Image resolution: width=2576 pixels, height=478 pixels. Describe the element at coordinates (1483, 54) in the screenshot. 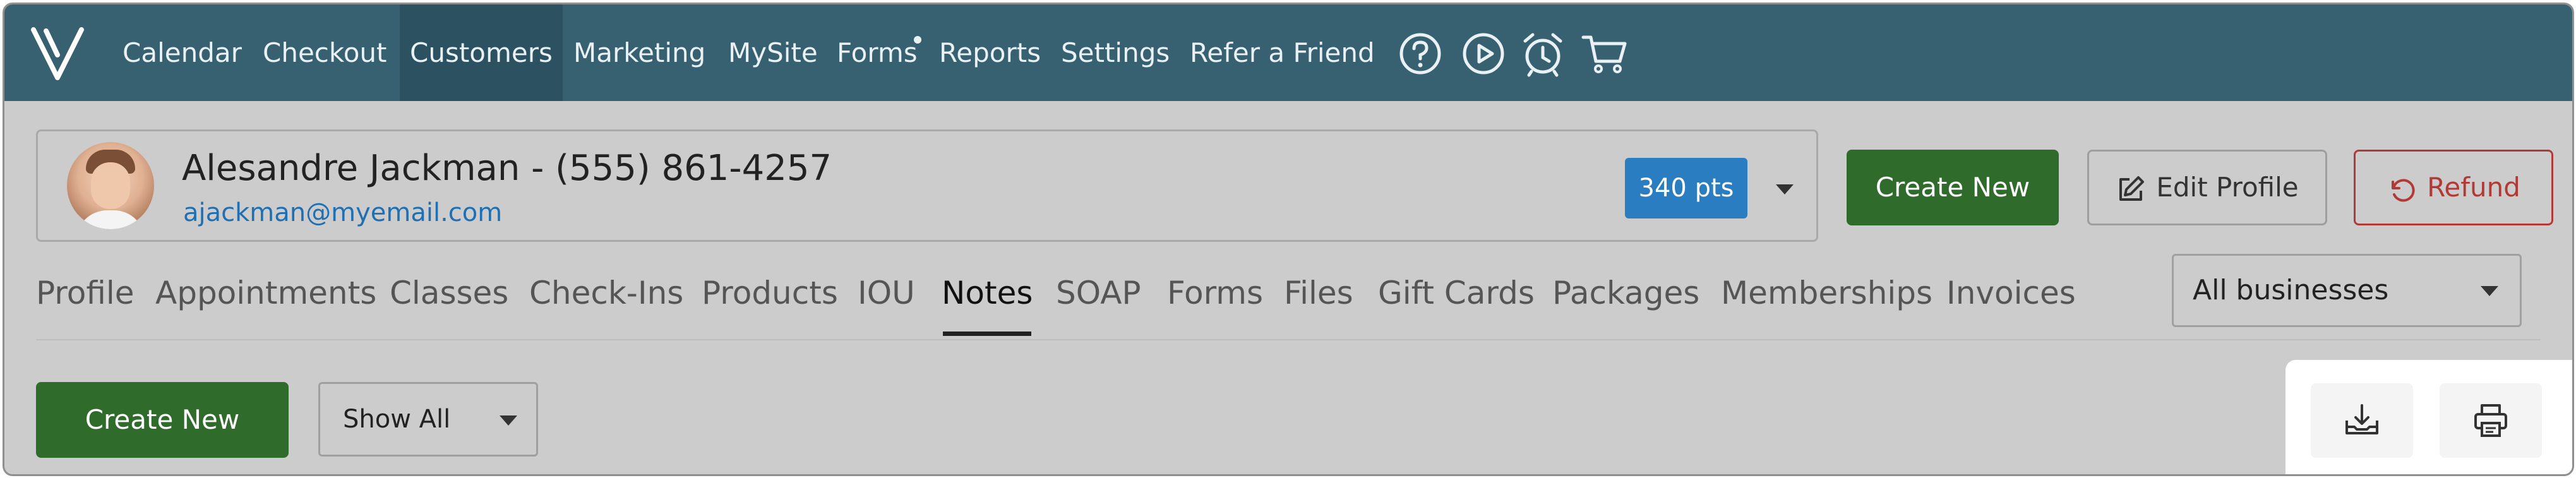

I see `play-circle-icon` at that location.